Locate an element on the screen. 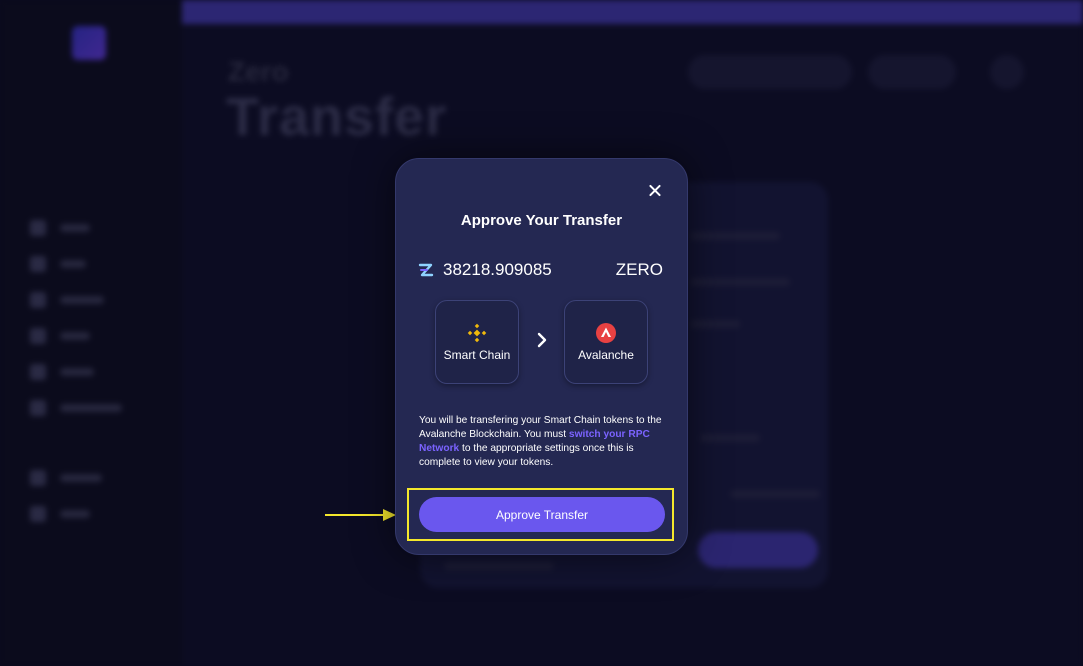 The width and height of the screenshot is (1083, 666). modal-title: Approve Your Transfer is located at coordinates (541, 220).